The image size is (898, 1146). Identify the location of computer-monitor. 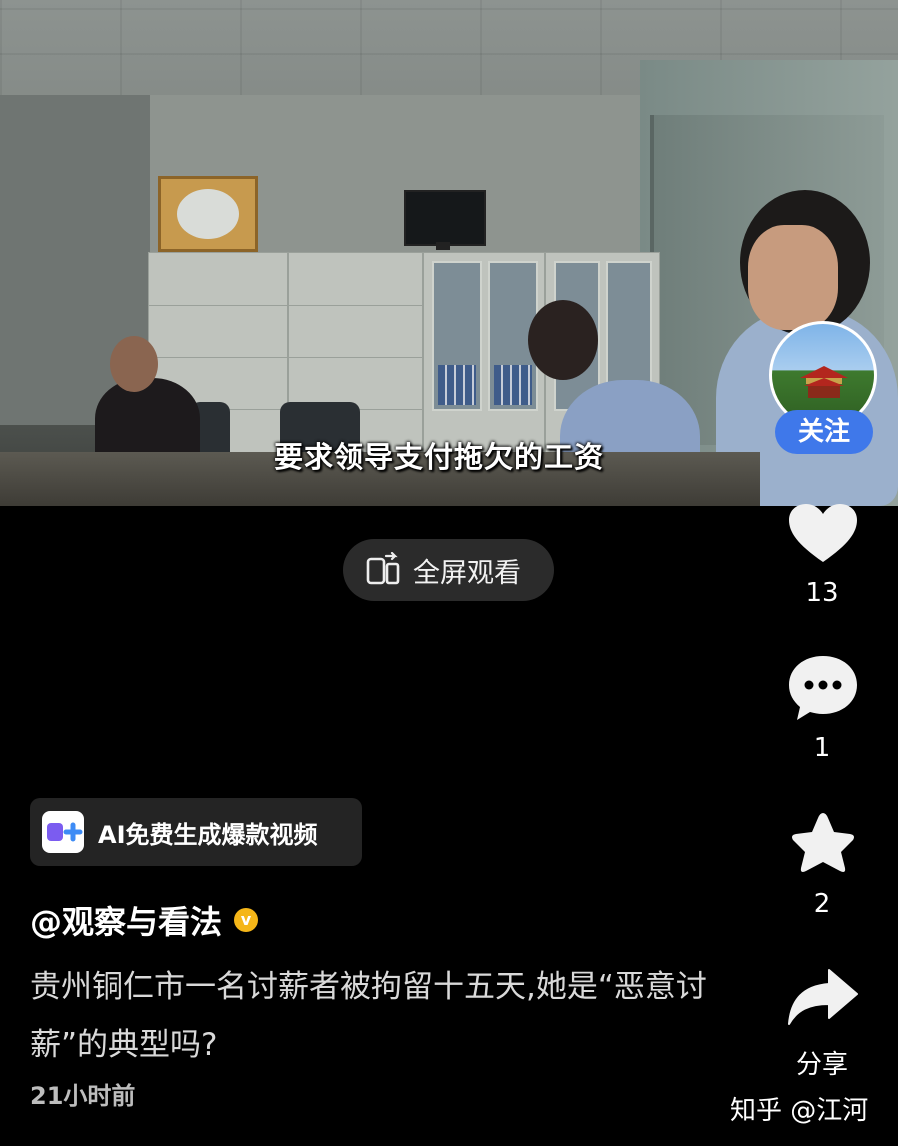
(445, 218).